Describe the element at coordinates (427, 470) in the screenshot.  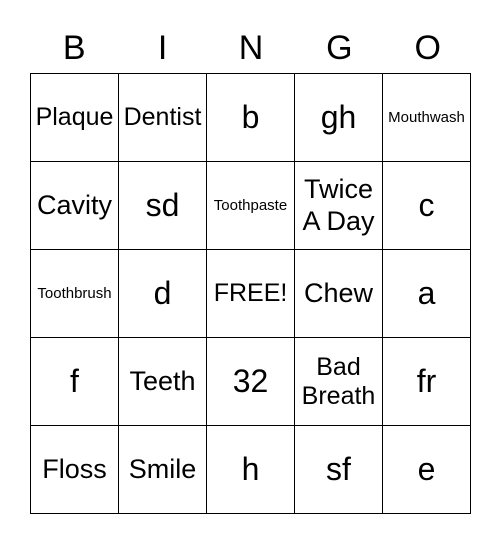
I see `bingo-cell: e` at that location.